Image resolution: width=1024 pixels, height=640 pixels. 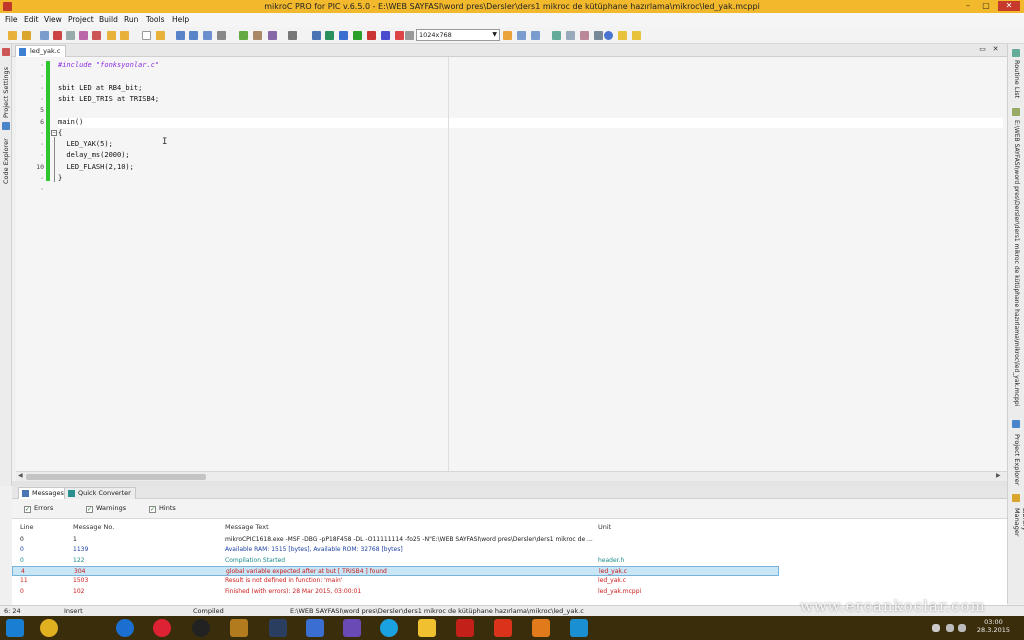 I want to click on project-explorer-icon, so click(x=1016, y=424).